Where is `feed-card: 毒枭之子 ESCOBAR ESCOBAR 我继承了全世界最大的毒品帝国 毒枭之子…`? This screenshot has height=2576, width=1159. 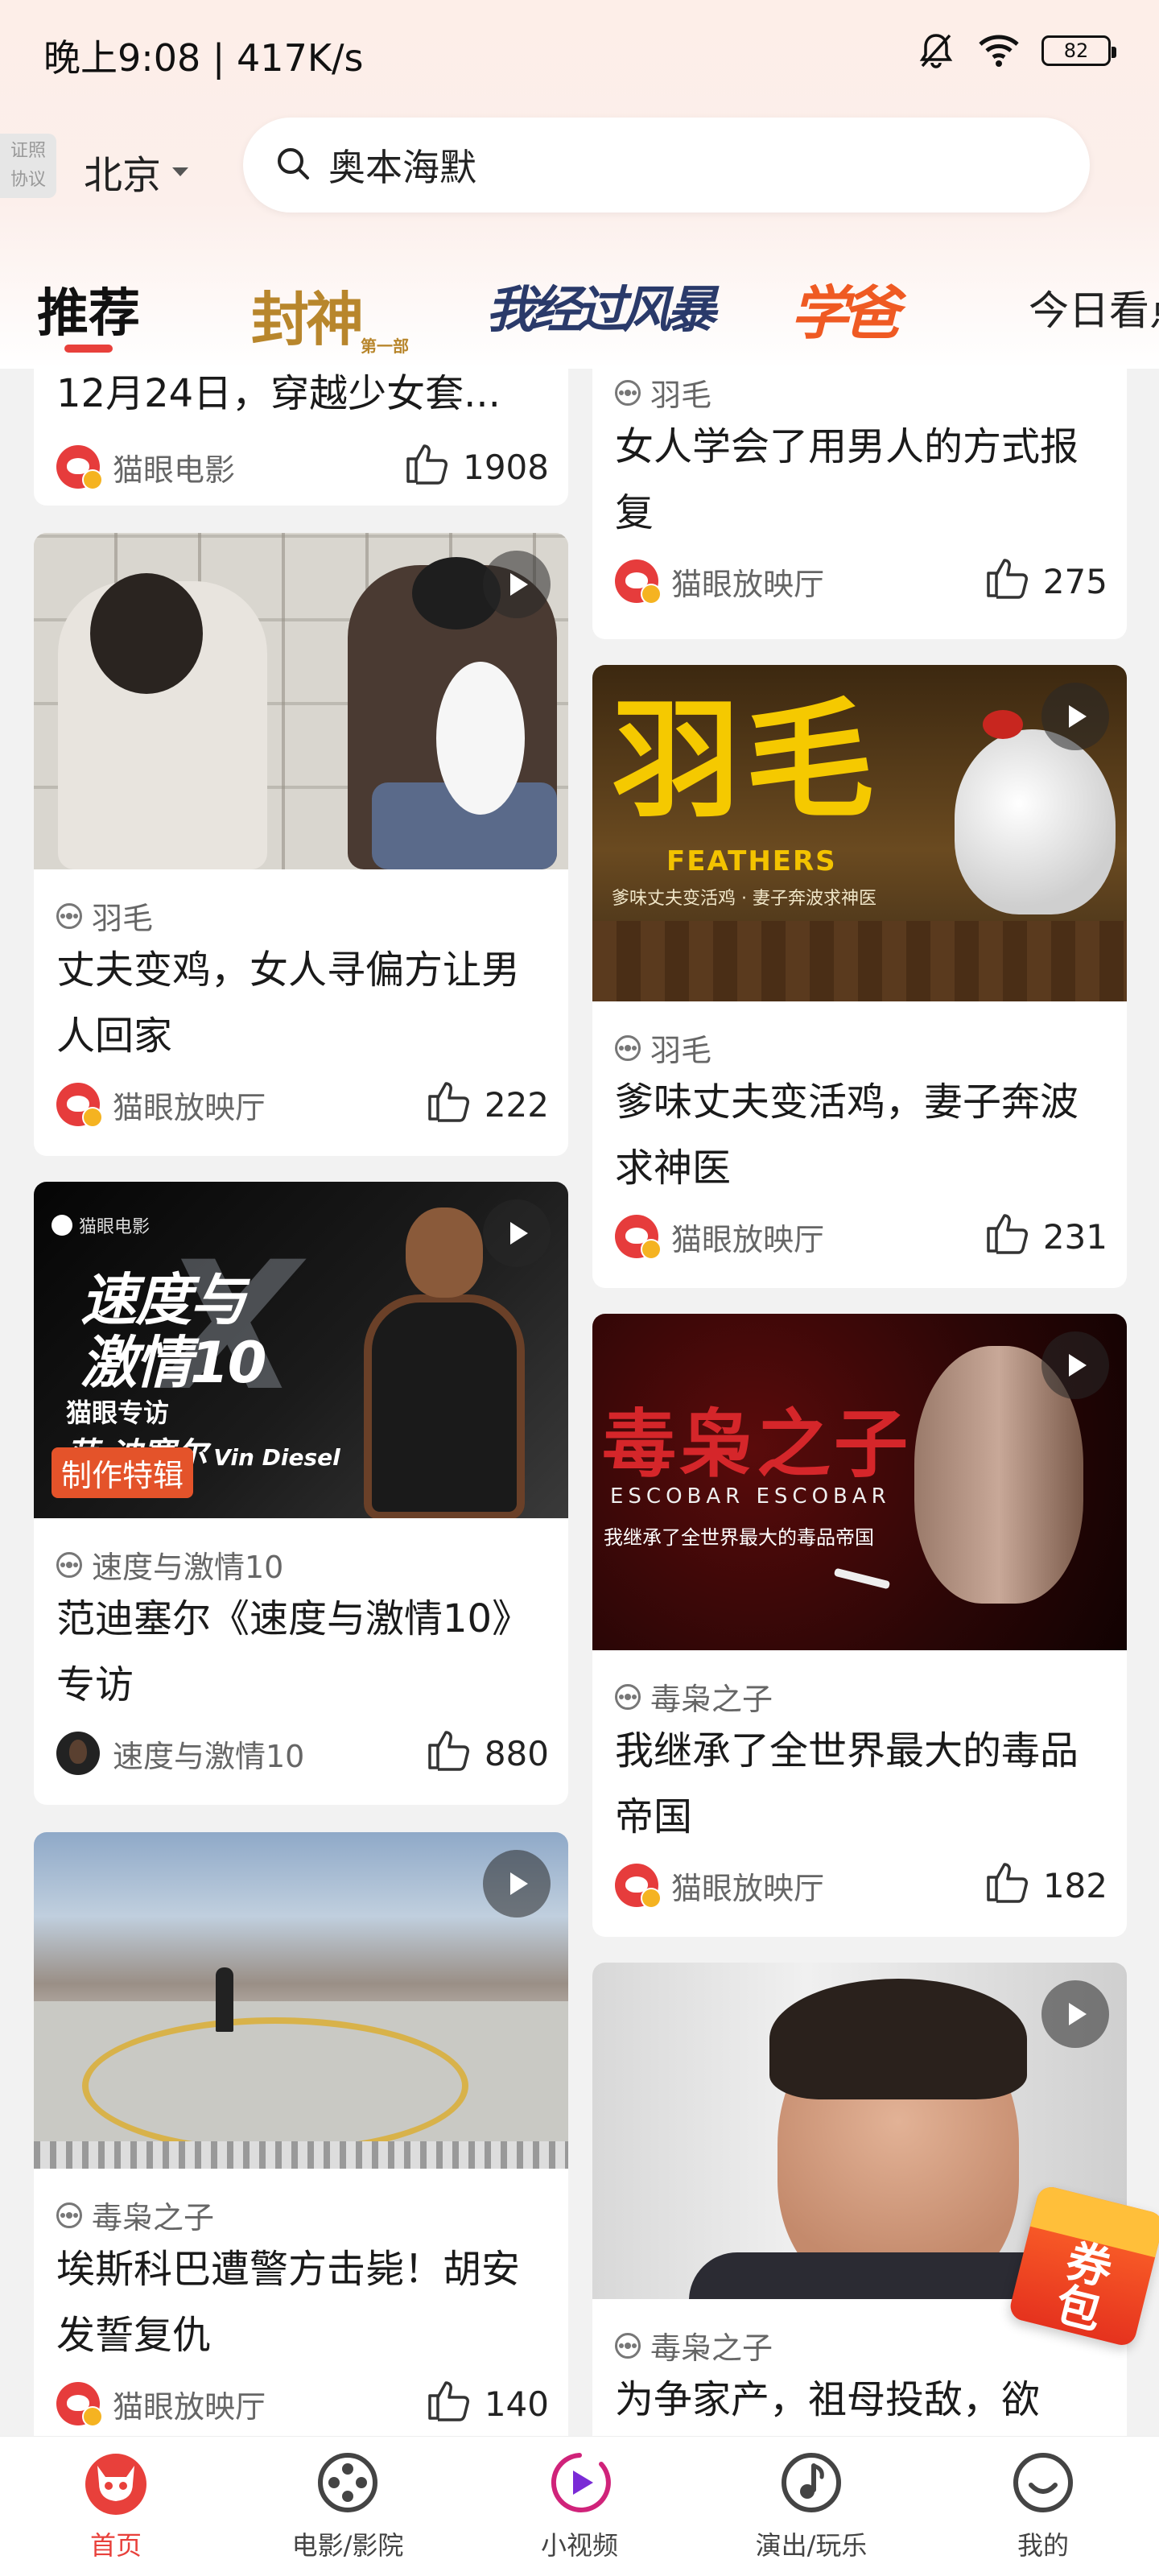
feed-card: 毒枭之子 ESCOBAR ESCOBAR 我继承了全世界最大的毒品帝国 毒枭之子… is located at coordinates (859, 1625).